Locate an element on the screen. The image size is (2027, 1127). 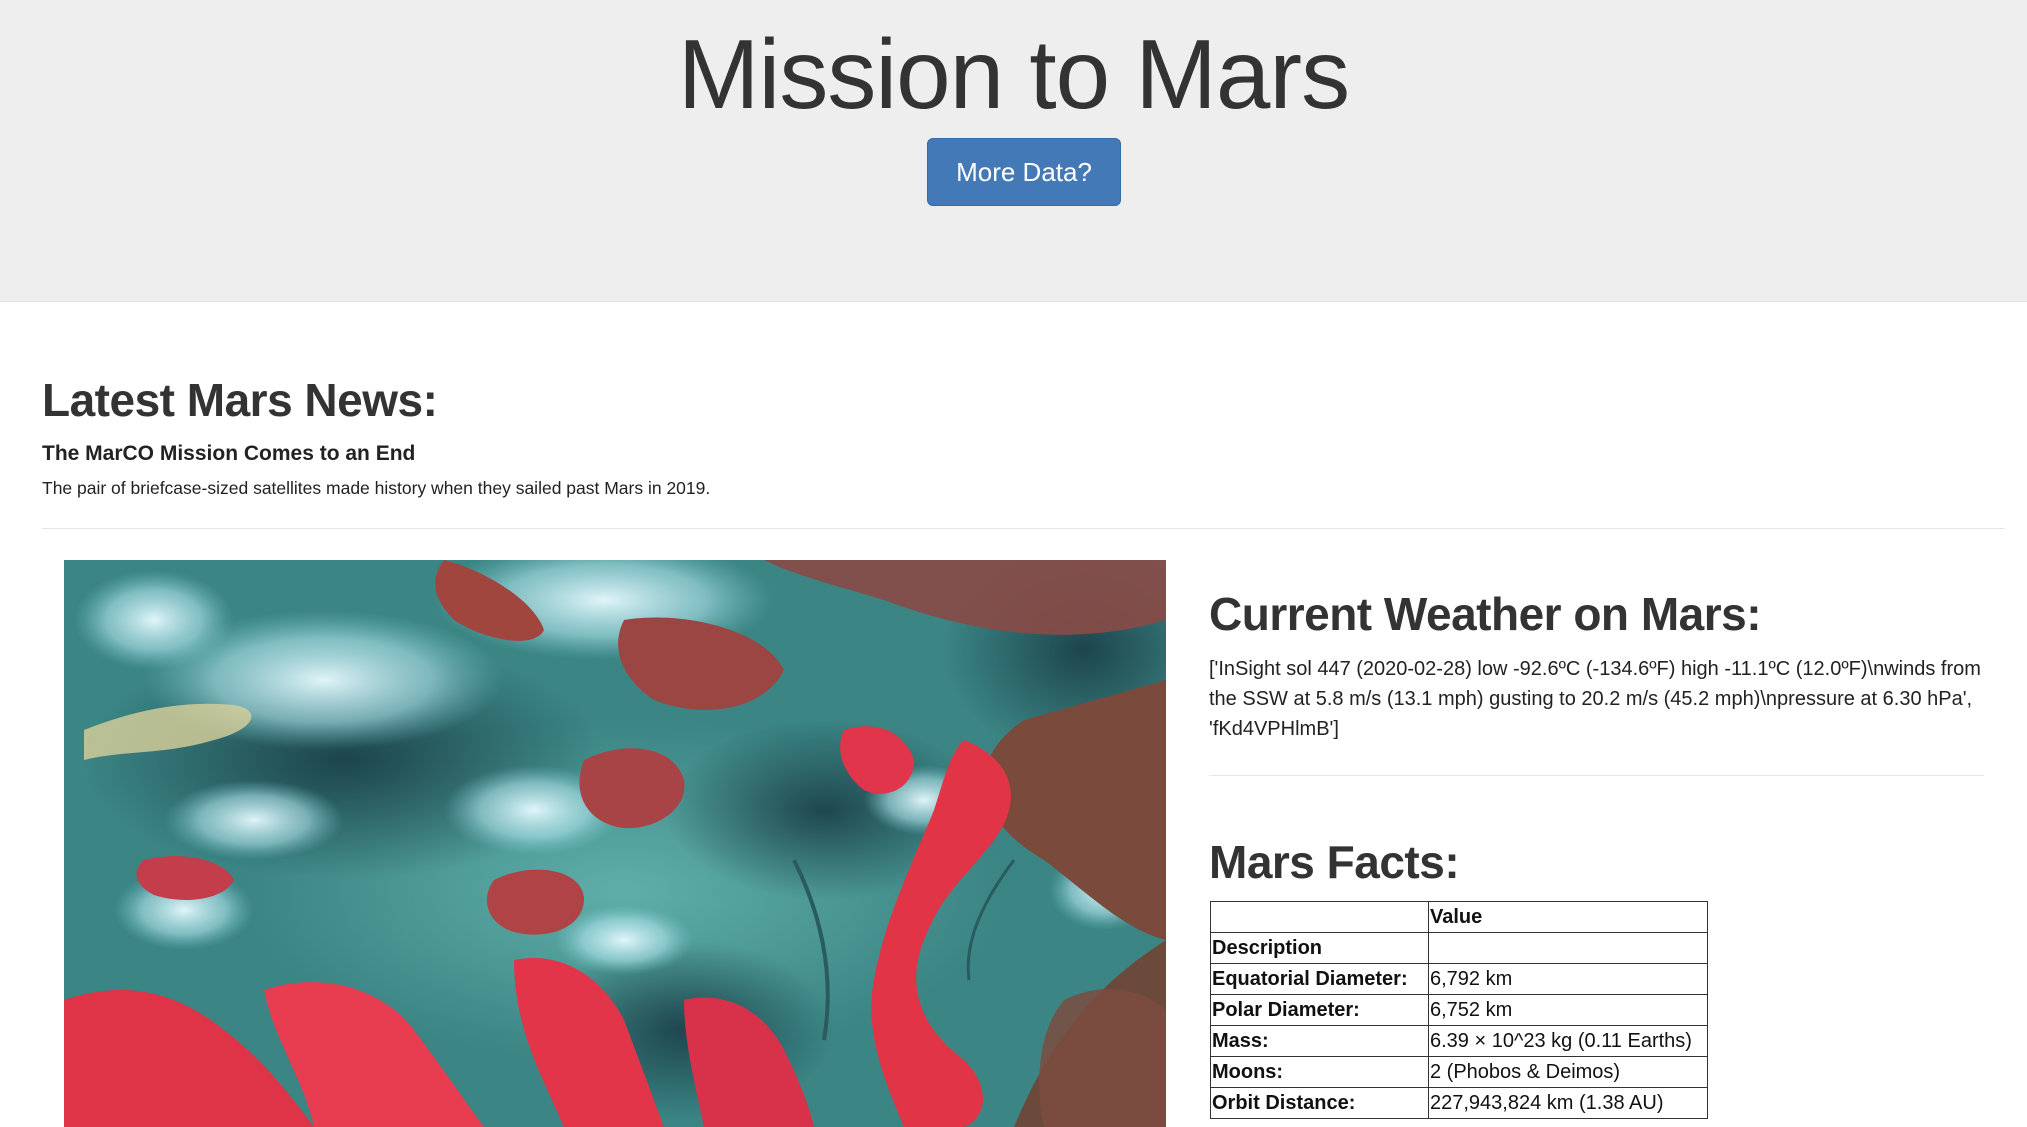
table-header-row: Value is located at coordinates (1459, 917).